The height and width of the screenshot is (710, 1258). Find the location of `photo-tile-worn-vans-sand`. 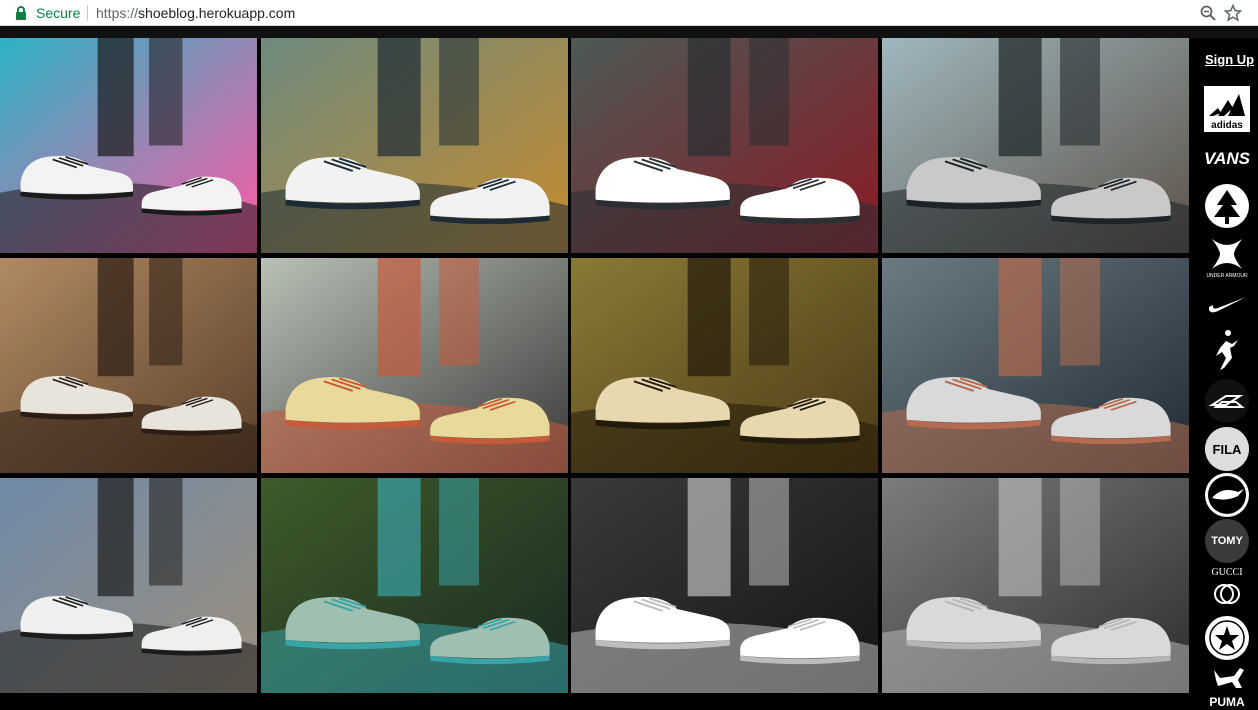

photo-tile-worn-vans-sand is located at coordinates (128, 365).